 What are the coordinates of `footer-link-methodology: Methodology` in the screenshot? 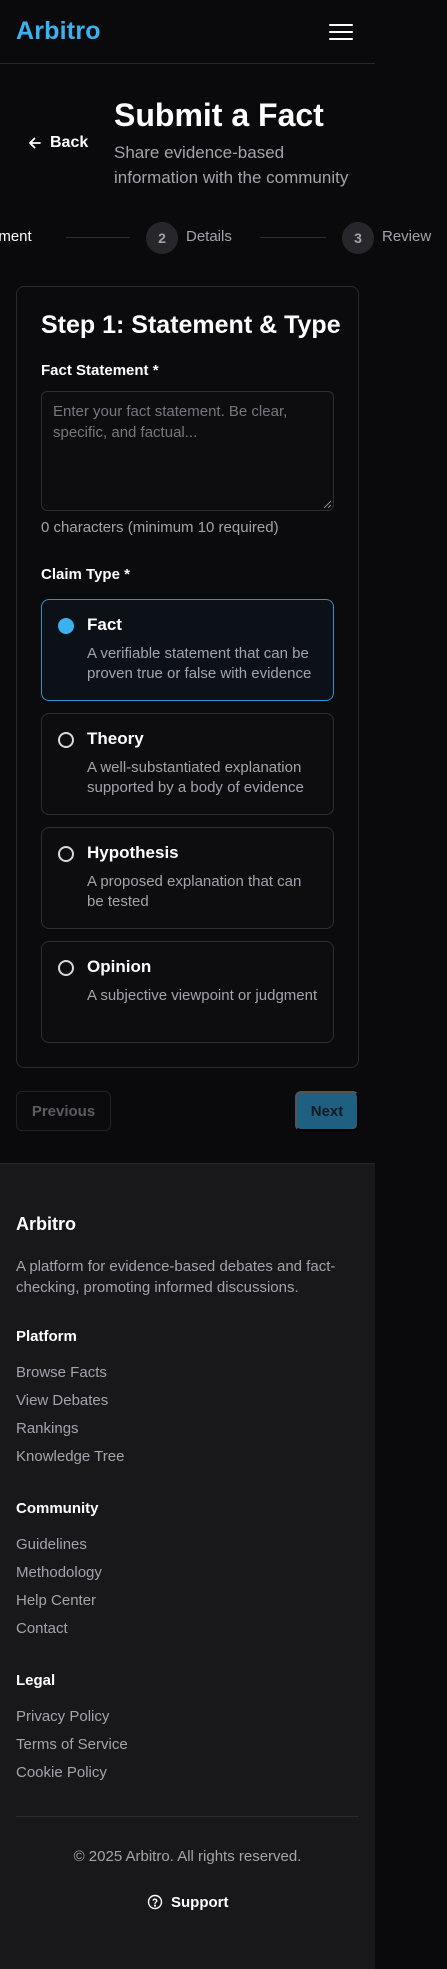 It's located at (59, 1572).